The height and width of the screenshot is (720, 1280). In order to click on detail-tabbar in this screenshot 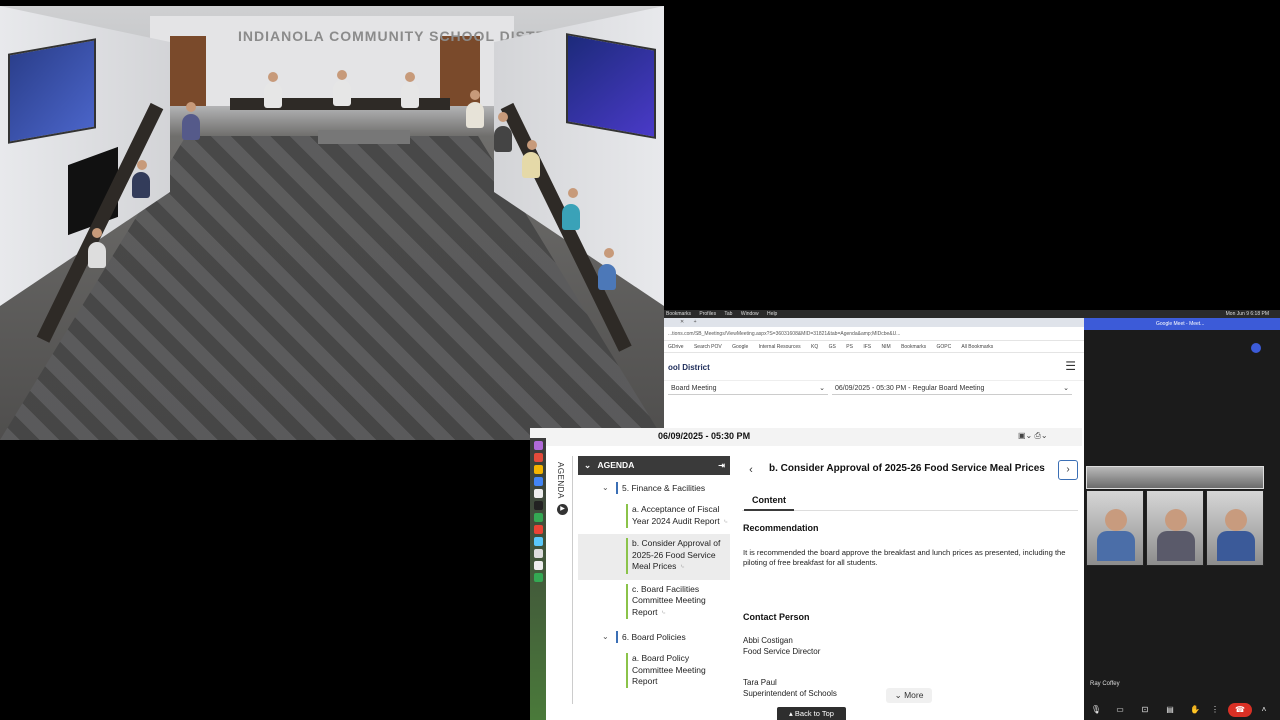, I will do `click(910, 501)`.